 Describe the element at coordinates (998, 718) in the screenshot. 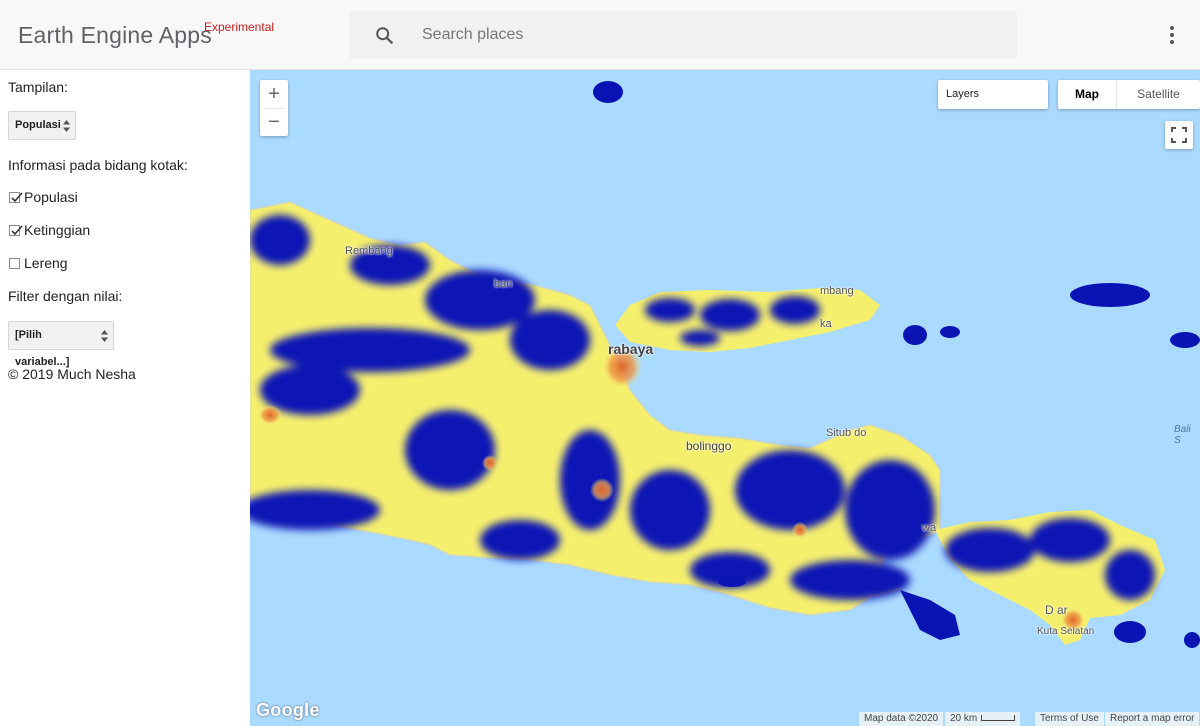

I see `scale-bar` at that location.